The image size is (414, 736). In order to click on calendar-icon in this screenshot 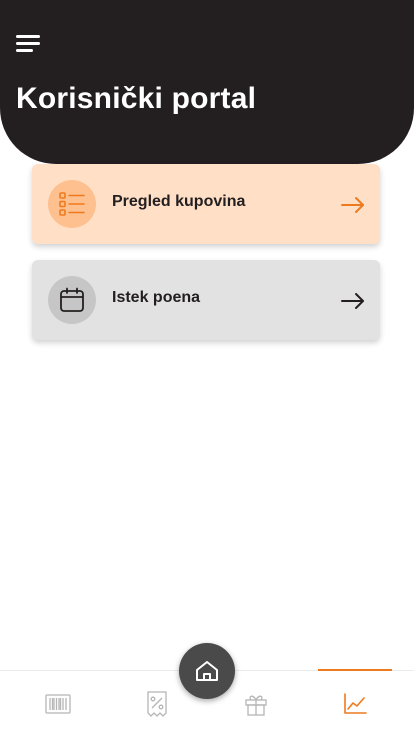, I will do `click(72, 300)`.